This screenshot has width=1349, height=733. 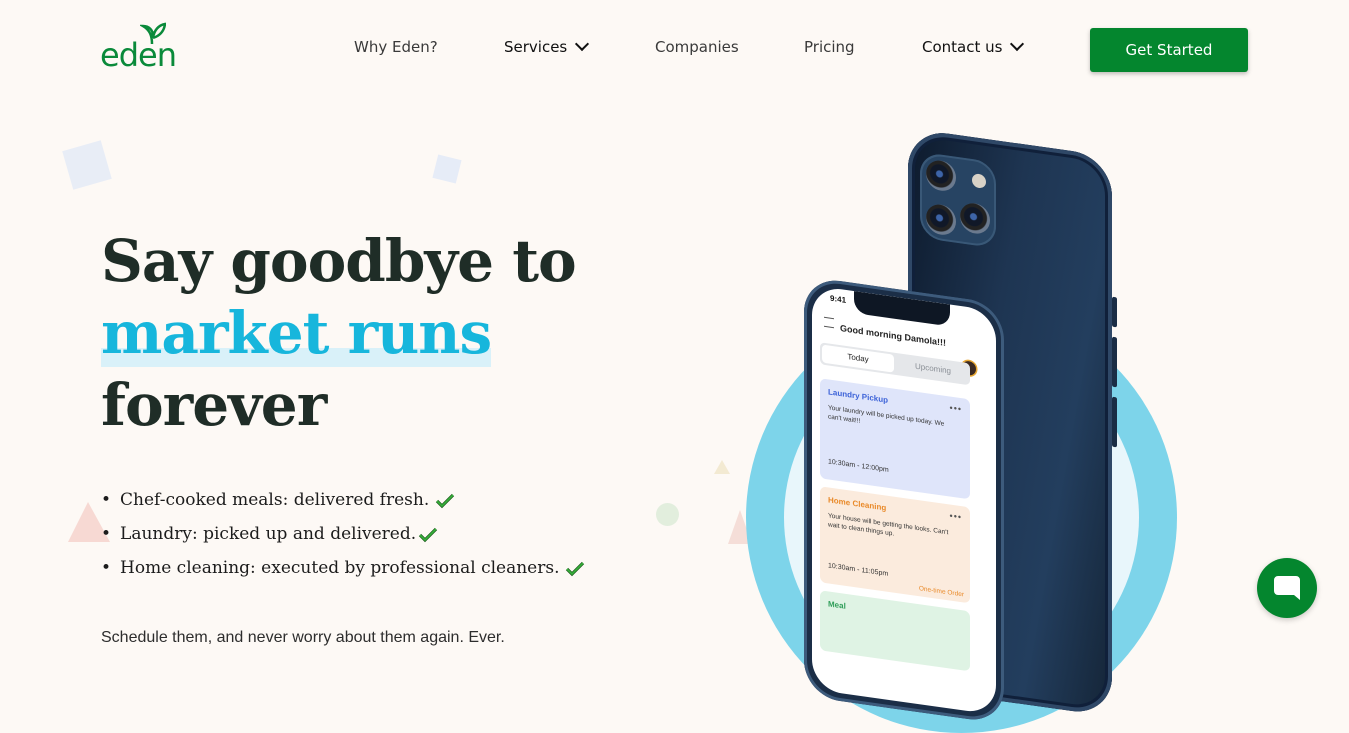 I want to click on phone-notch, so click(x=902, y=309).